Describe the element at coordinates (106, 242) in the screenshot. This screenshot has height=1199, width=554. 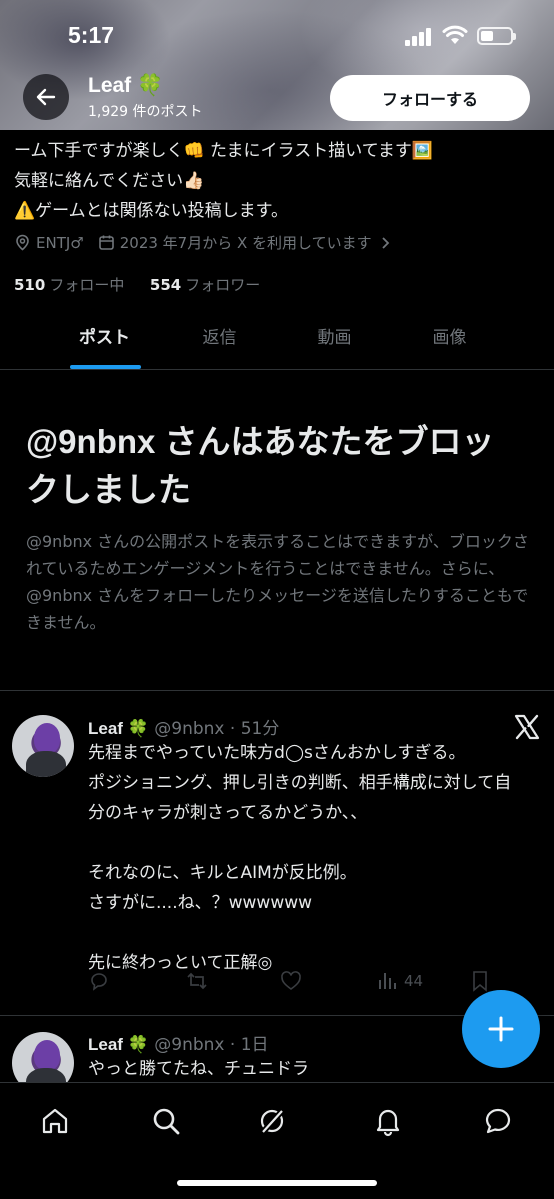
I see `calendar-icon` at that location.